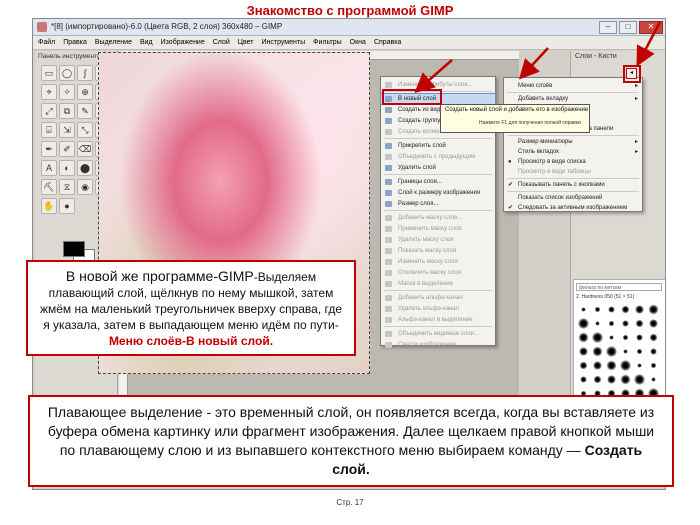 The height and width of the screenshot is (525, 700). What do you see at coordinates (159, 276) in the screenshot?
I see `callout1-lead: В новой же программе-GIMP` at bounding box center [159, 276].